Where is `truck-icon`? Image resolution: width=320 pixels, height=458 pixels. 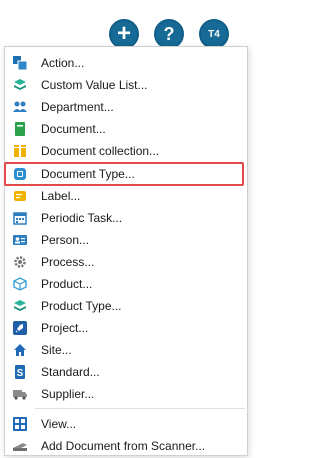 truck-icon is located at coordinates (20, 394).